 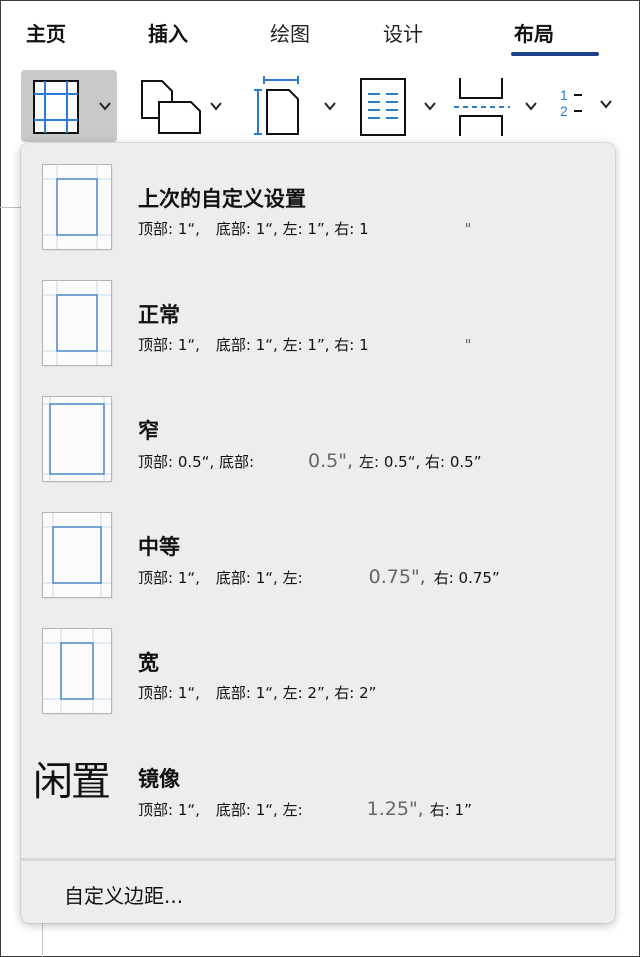 What do you see at coordinates (171, 109) in the screenshot?
I see `orientation-icon` at bounding box center [171, 109].